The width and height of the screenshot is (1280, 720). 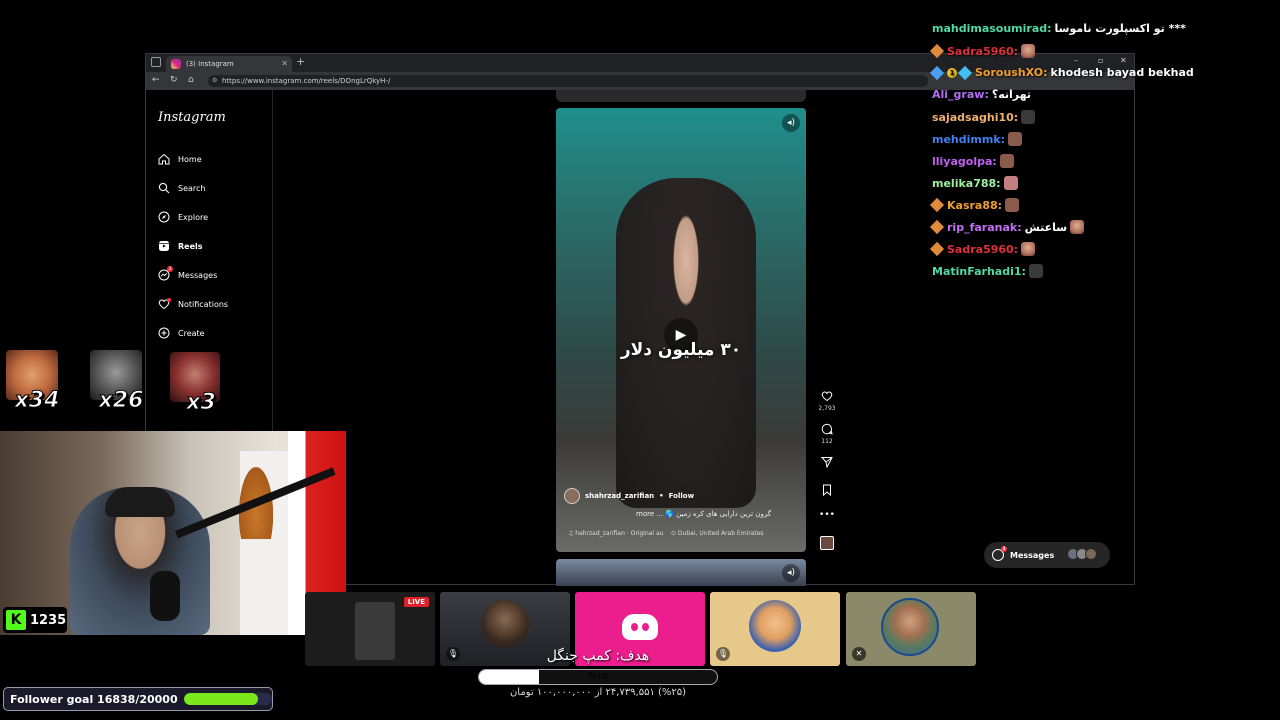 What do you see at coordinates (221, 699) in the screenshot?
I see `follower-progress-fill` at bounding box center [221, 699].